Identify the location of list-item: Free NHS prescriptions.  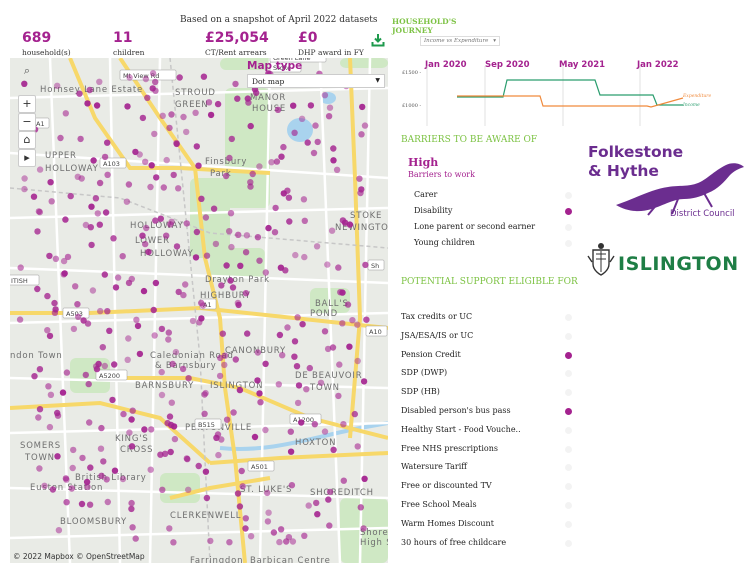
(449, 448).